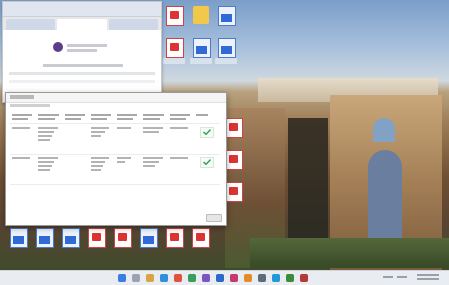 The height and width of the screenshot is (285, 449). I want to click on table-header-row, so click(115, 117).